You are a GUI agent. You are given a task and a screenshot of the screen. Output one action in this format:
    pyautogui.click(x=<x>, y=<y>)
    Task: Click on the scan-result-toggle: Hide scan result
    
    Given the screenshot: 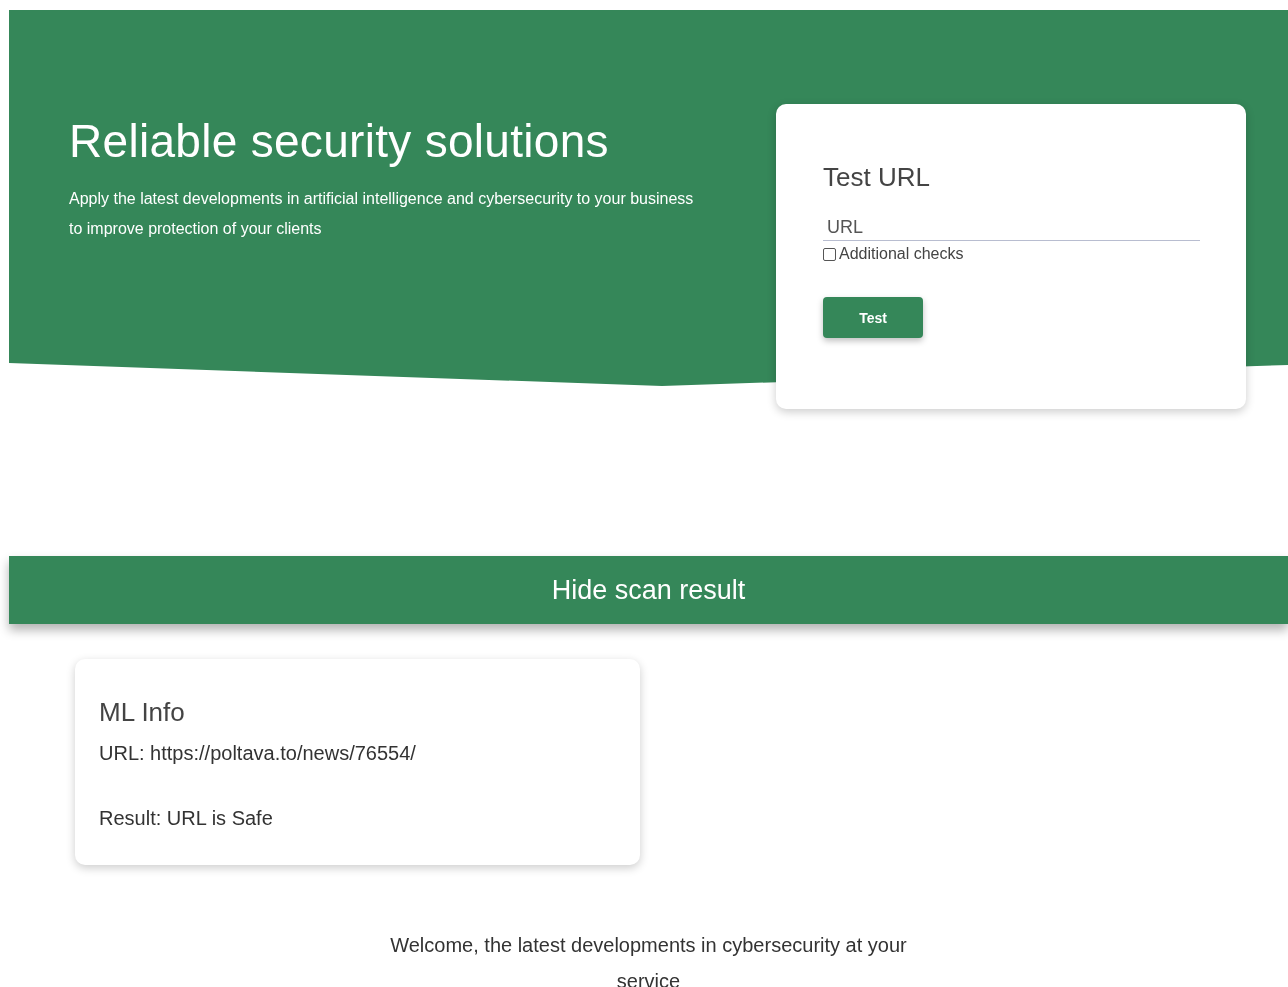 What is the action you would take?
    pyautogui.click(x=648, y=590)
    